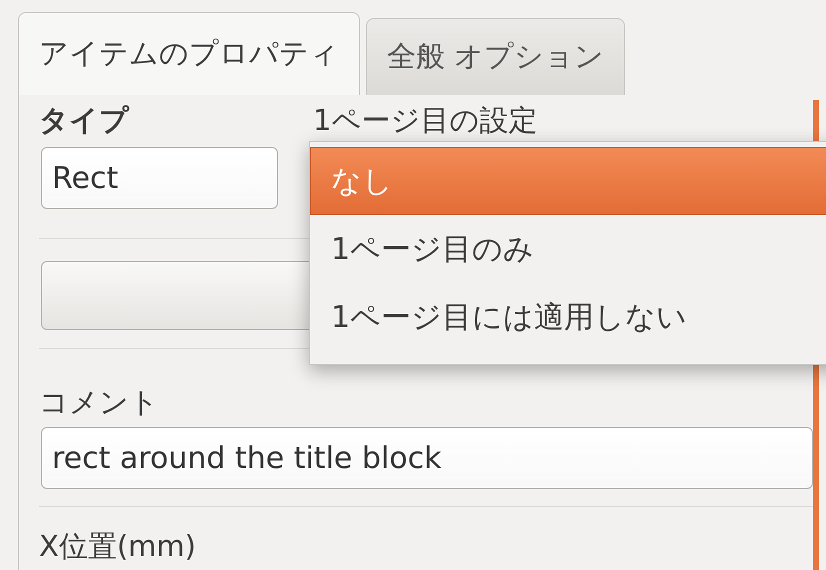  Describe the element at coordinates (496, 56) in the screenshot. I see `tab: 全般 オプション` at that location.